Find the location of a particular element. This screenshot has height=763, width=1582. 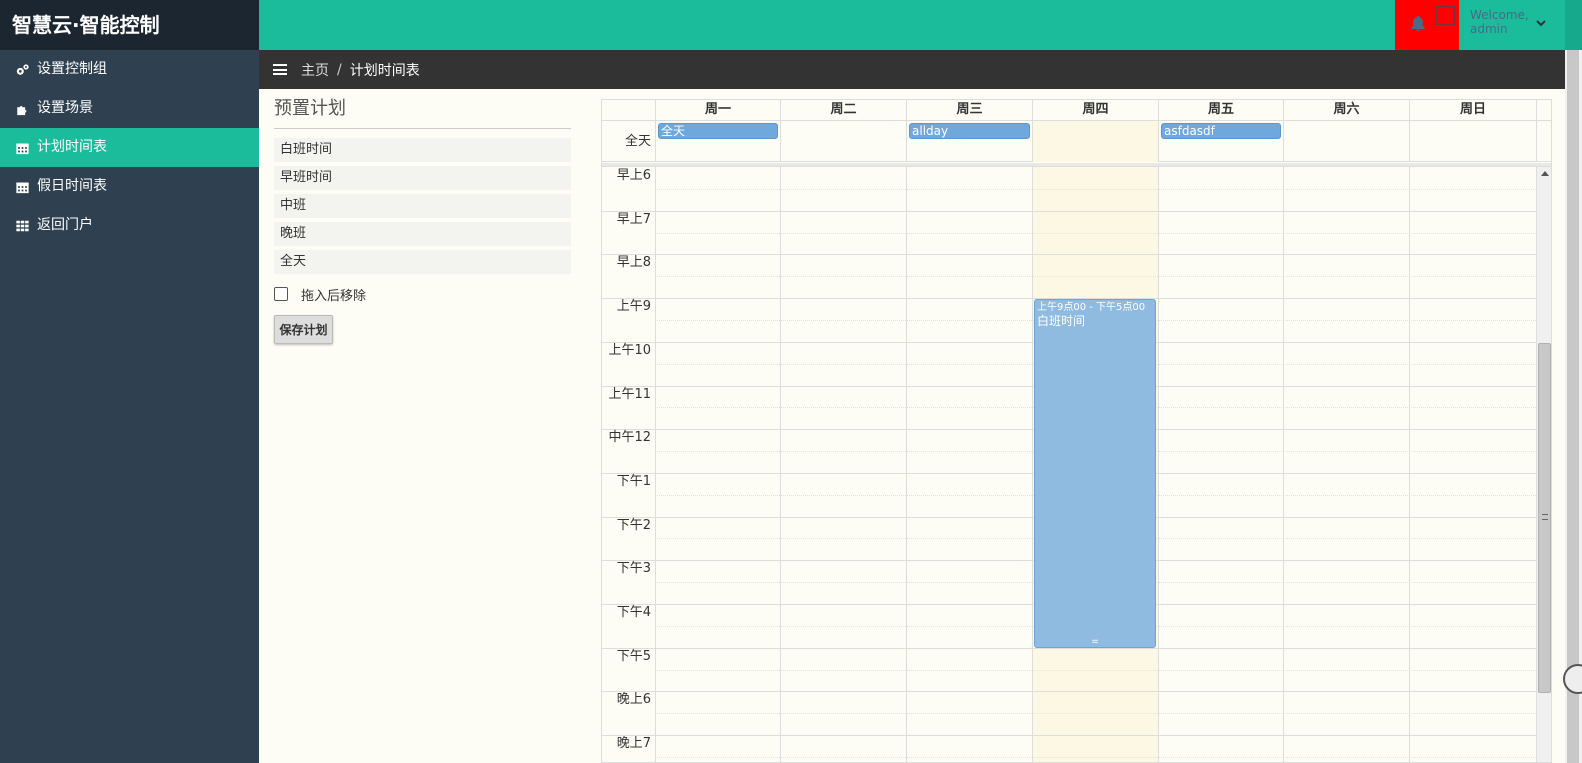

sidebar-nav: 设置控制组设置场景计划时间表假日时间表返回门户 is located at coordinates (129, 147).